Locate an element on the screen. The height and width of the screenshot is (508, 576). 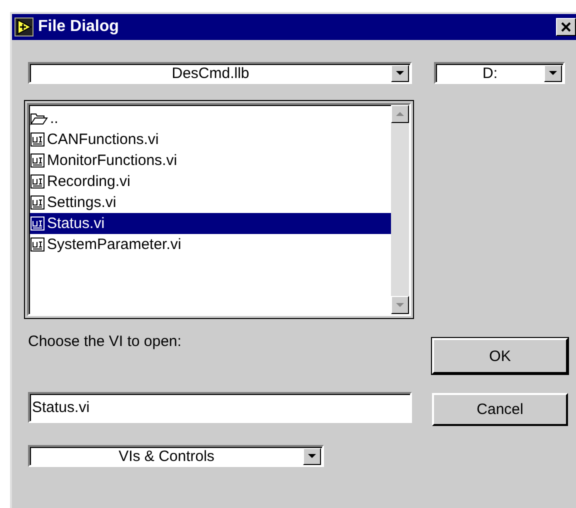
vi-logo-icon is located at coordinates (24, 27).